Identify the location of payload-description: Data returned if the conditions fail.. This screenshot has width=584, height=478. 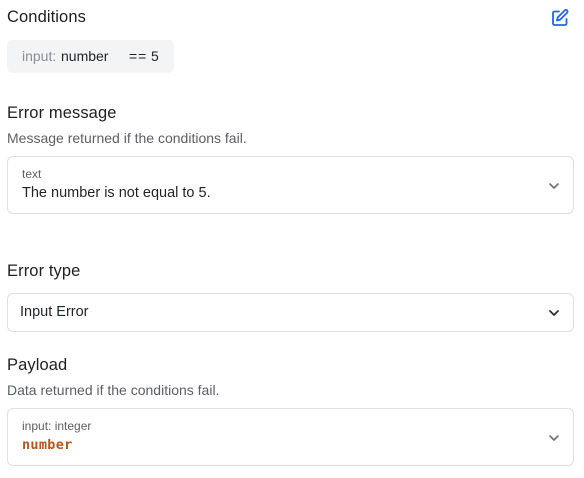
(113, 390).